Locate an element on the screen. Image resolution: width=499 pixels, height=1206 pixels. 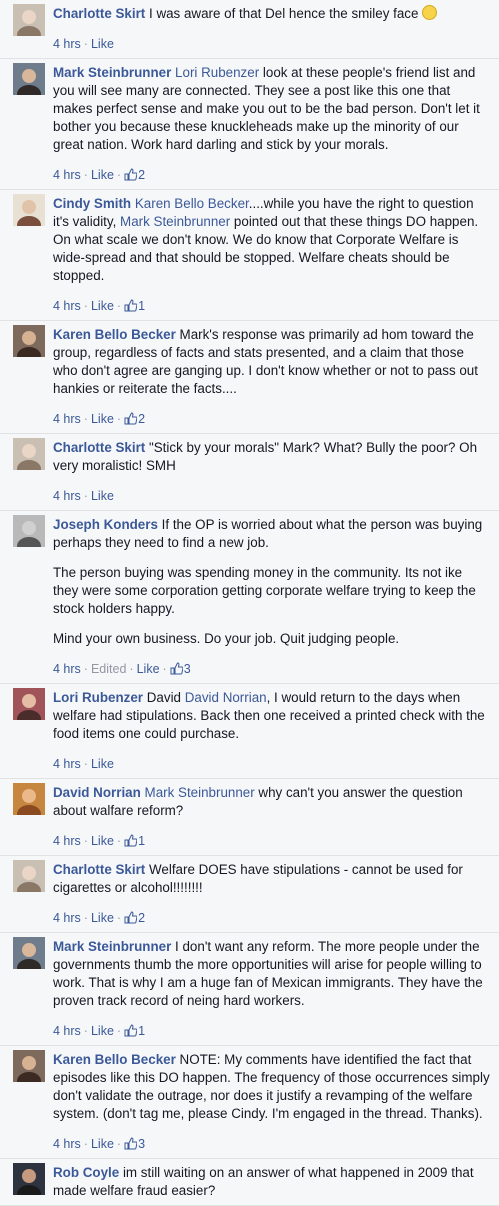
joseph-avatar is located at coordinates (29, 531).